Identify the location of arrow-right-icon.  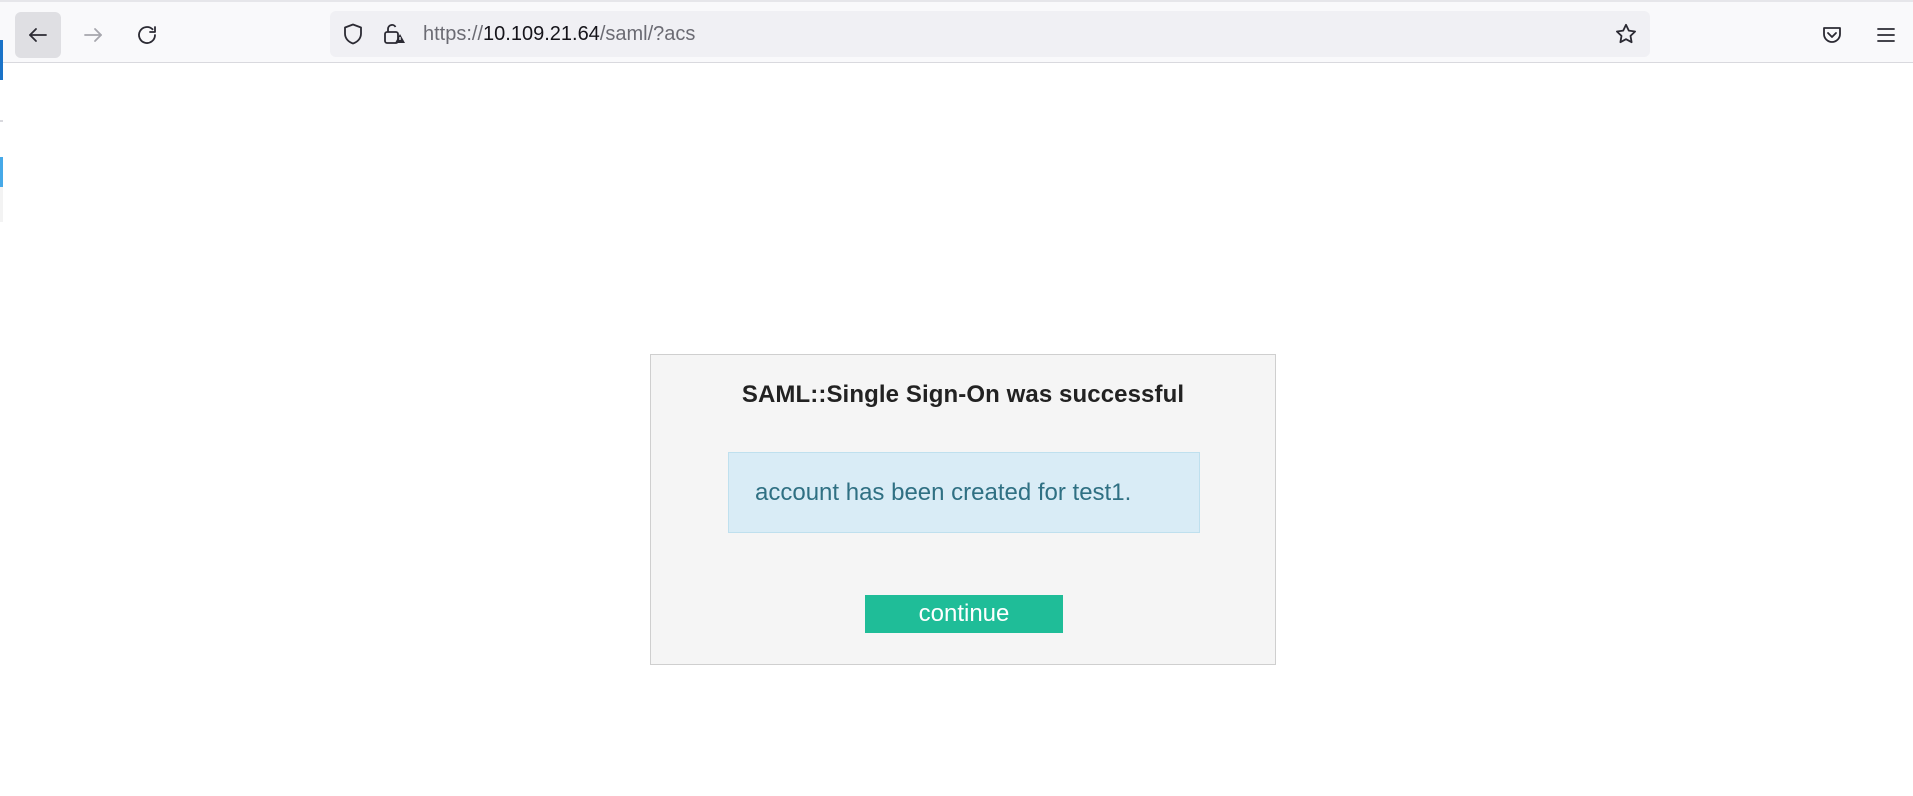
(93, 35).